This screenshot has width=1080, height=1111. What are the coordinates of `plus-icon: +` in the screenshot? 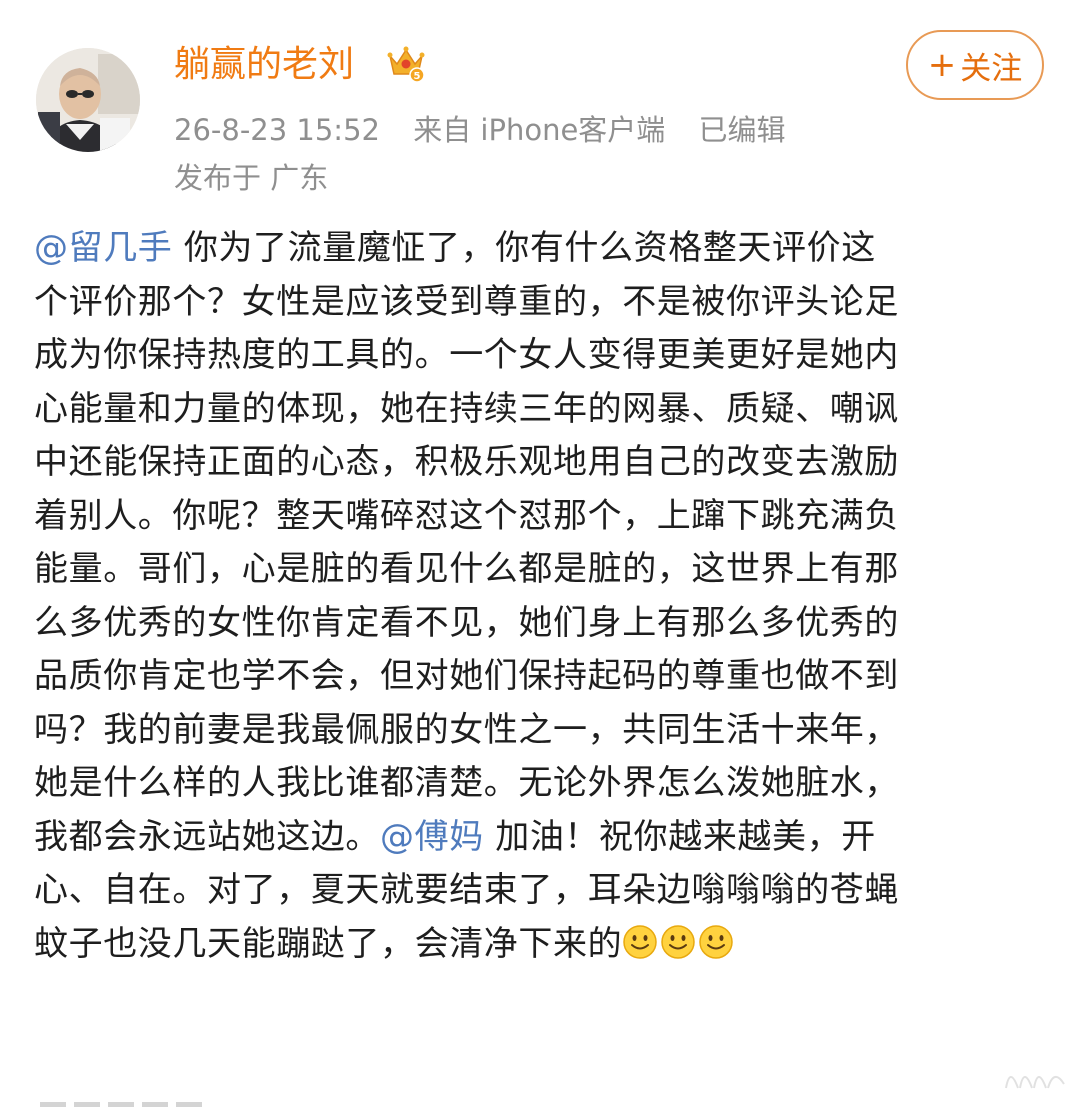 It's located at (942, 65).